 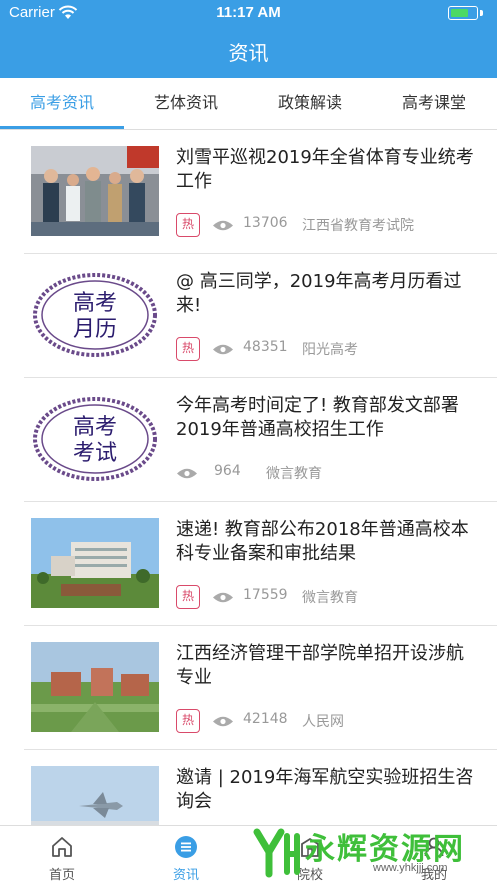 What do you see at coordinates (248, 39) in the screenshot?
I see `app-header: Carrier 11:17 AM 资讯` at bounding box center [248, 39].